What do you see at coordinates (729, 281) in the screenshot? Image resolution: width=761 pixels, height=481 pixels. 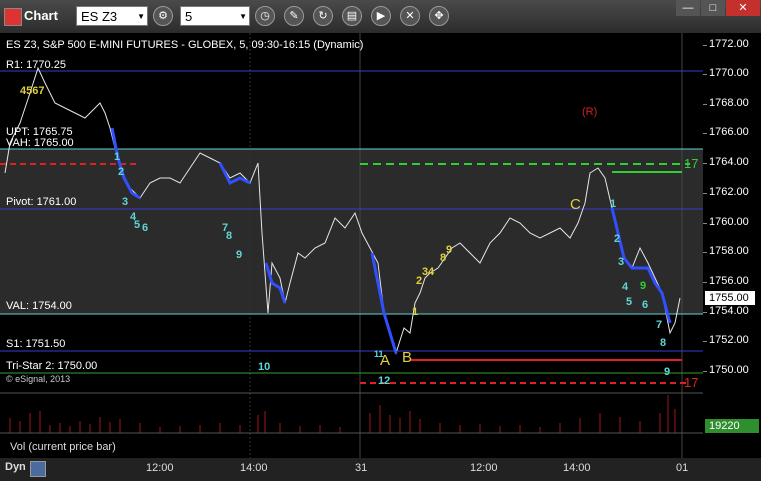 I see `axis-tick-label: 1756.00` at bounding box center [729, 281].